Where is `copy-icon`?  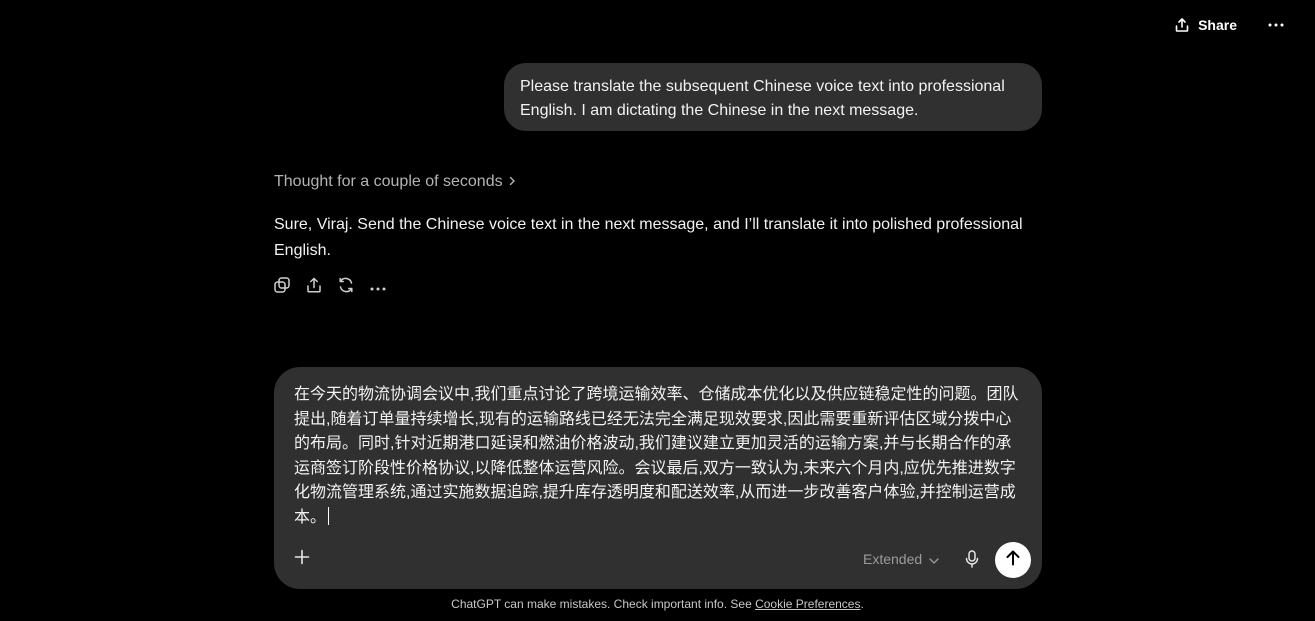 copy-icon is located at coordinates (282, 287).